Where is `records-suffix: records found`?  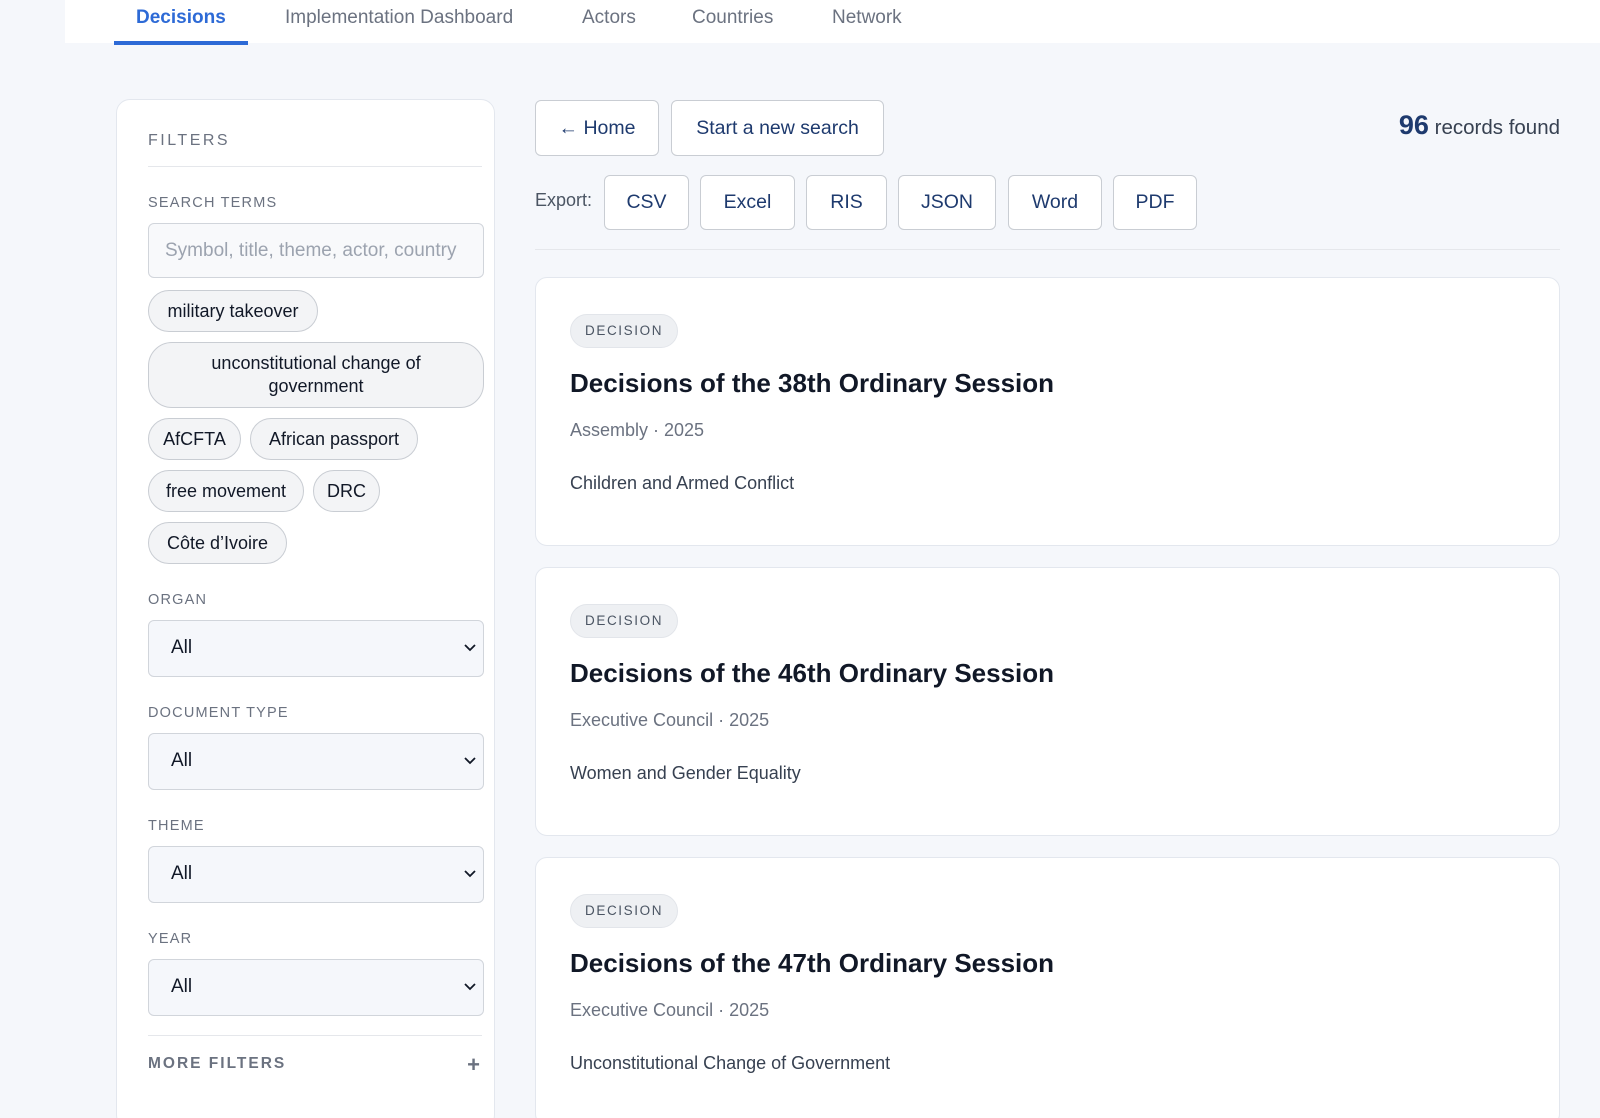
records-suffix: records found is located at coordinates (1497, 127).